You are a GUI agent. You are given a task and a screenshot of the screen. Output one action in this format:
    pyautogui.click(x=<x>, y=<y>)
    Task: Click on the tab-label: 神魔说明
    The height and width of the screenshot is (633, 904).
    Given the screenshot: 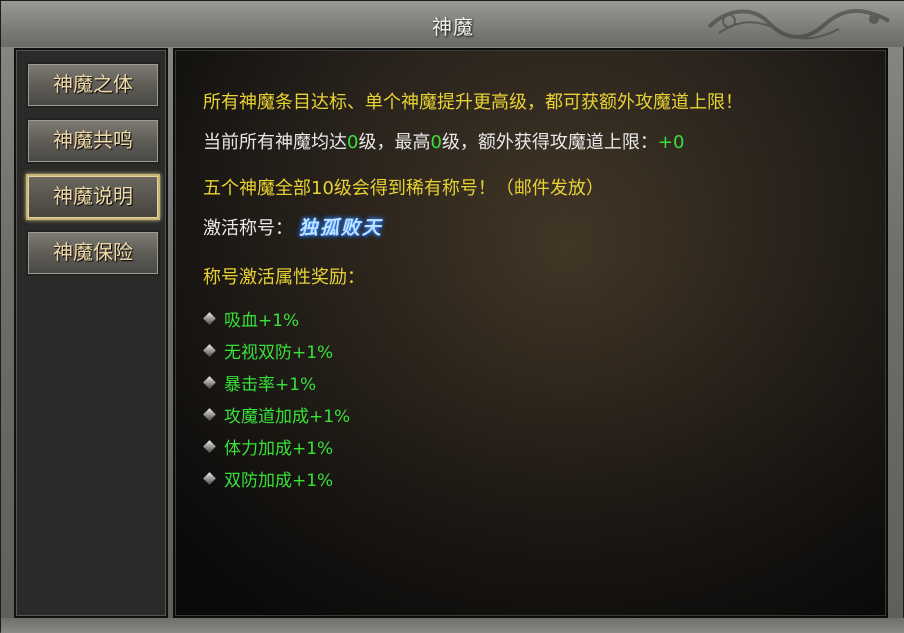 What is the action you would take?
    pyautogui.click(x=93, y=196)
    